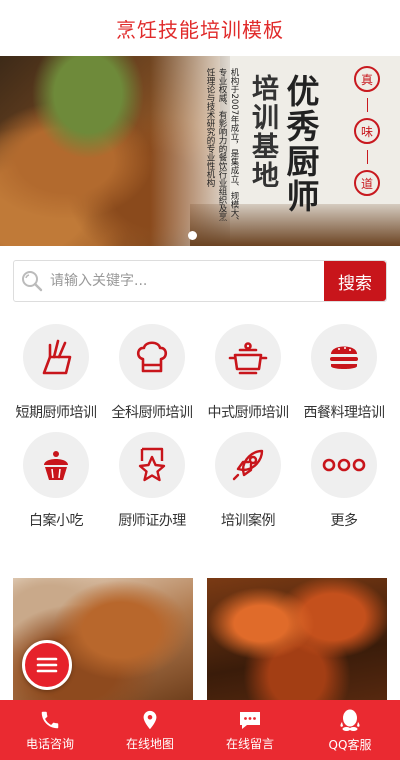 This screenshot has width=400, height=760. I want to click on seal-stamp: 道, so click(367, 183).